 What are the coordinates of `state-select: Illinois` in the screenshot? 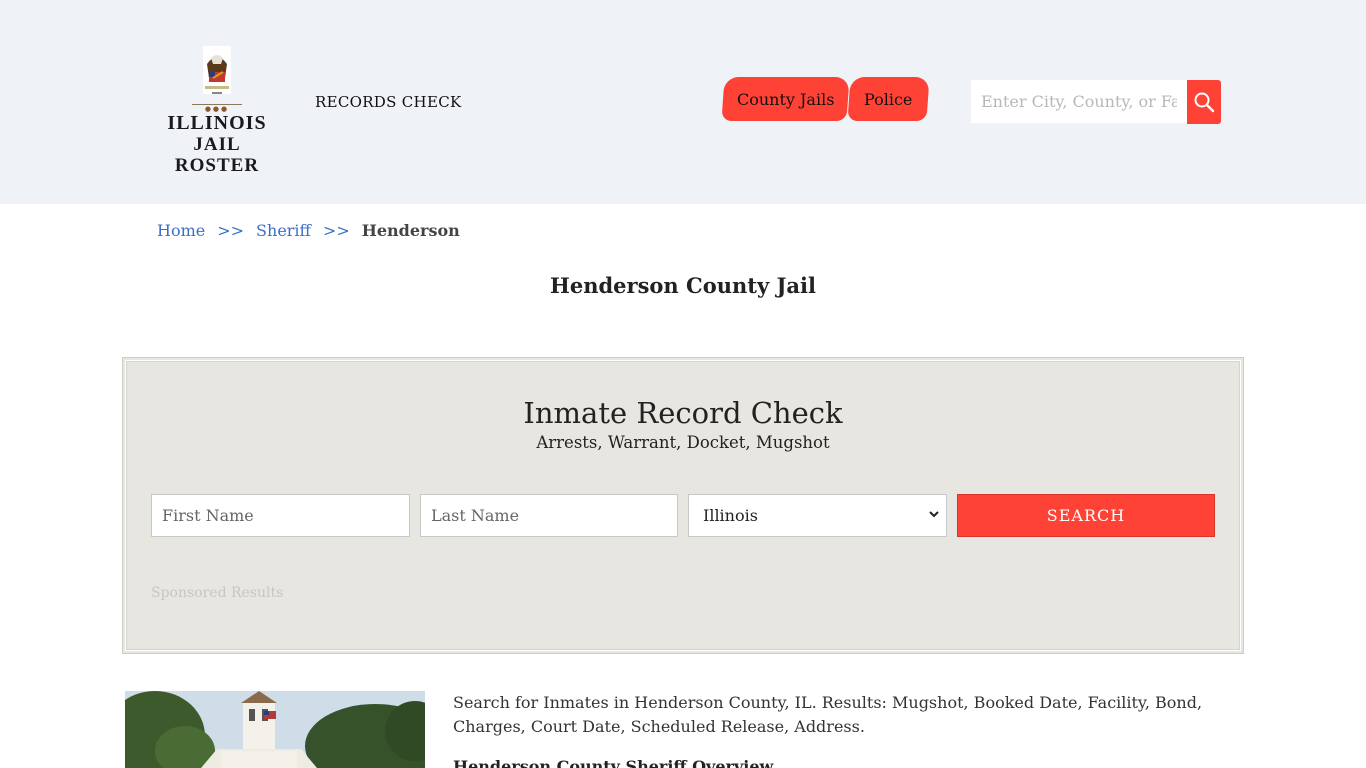 It's located at (817, 515).